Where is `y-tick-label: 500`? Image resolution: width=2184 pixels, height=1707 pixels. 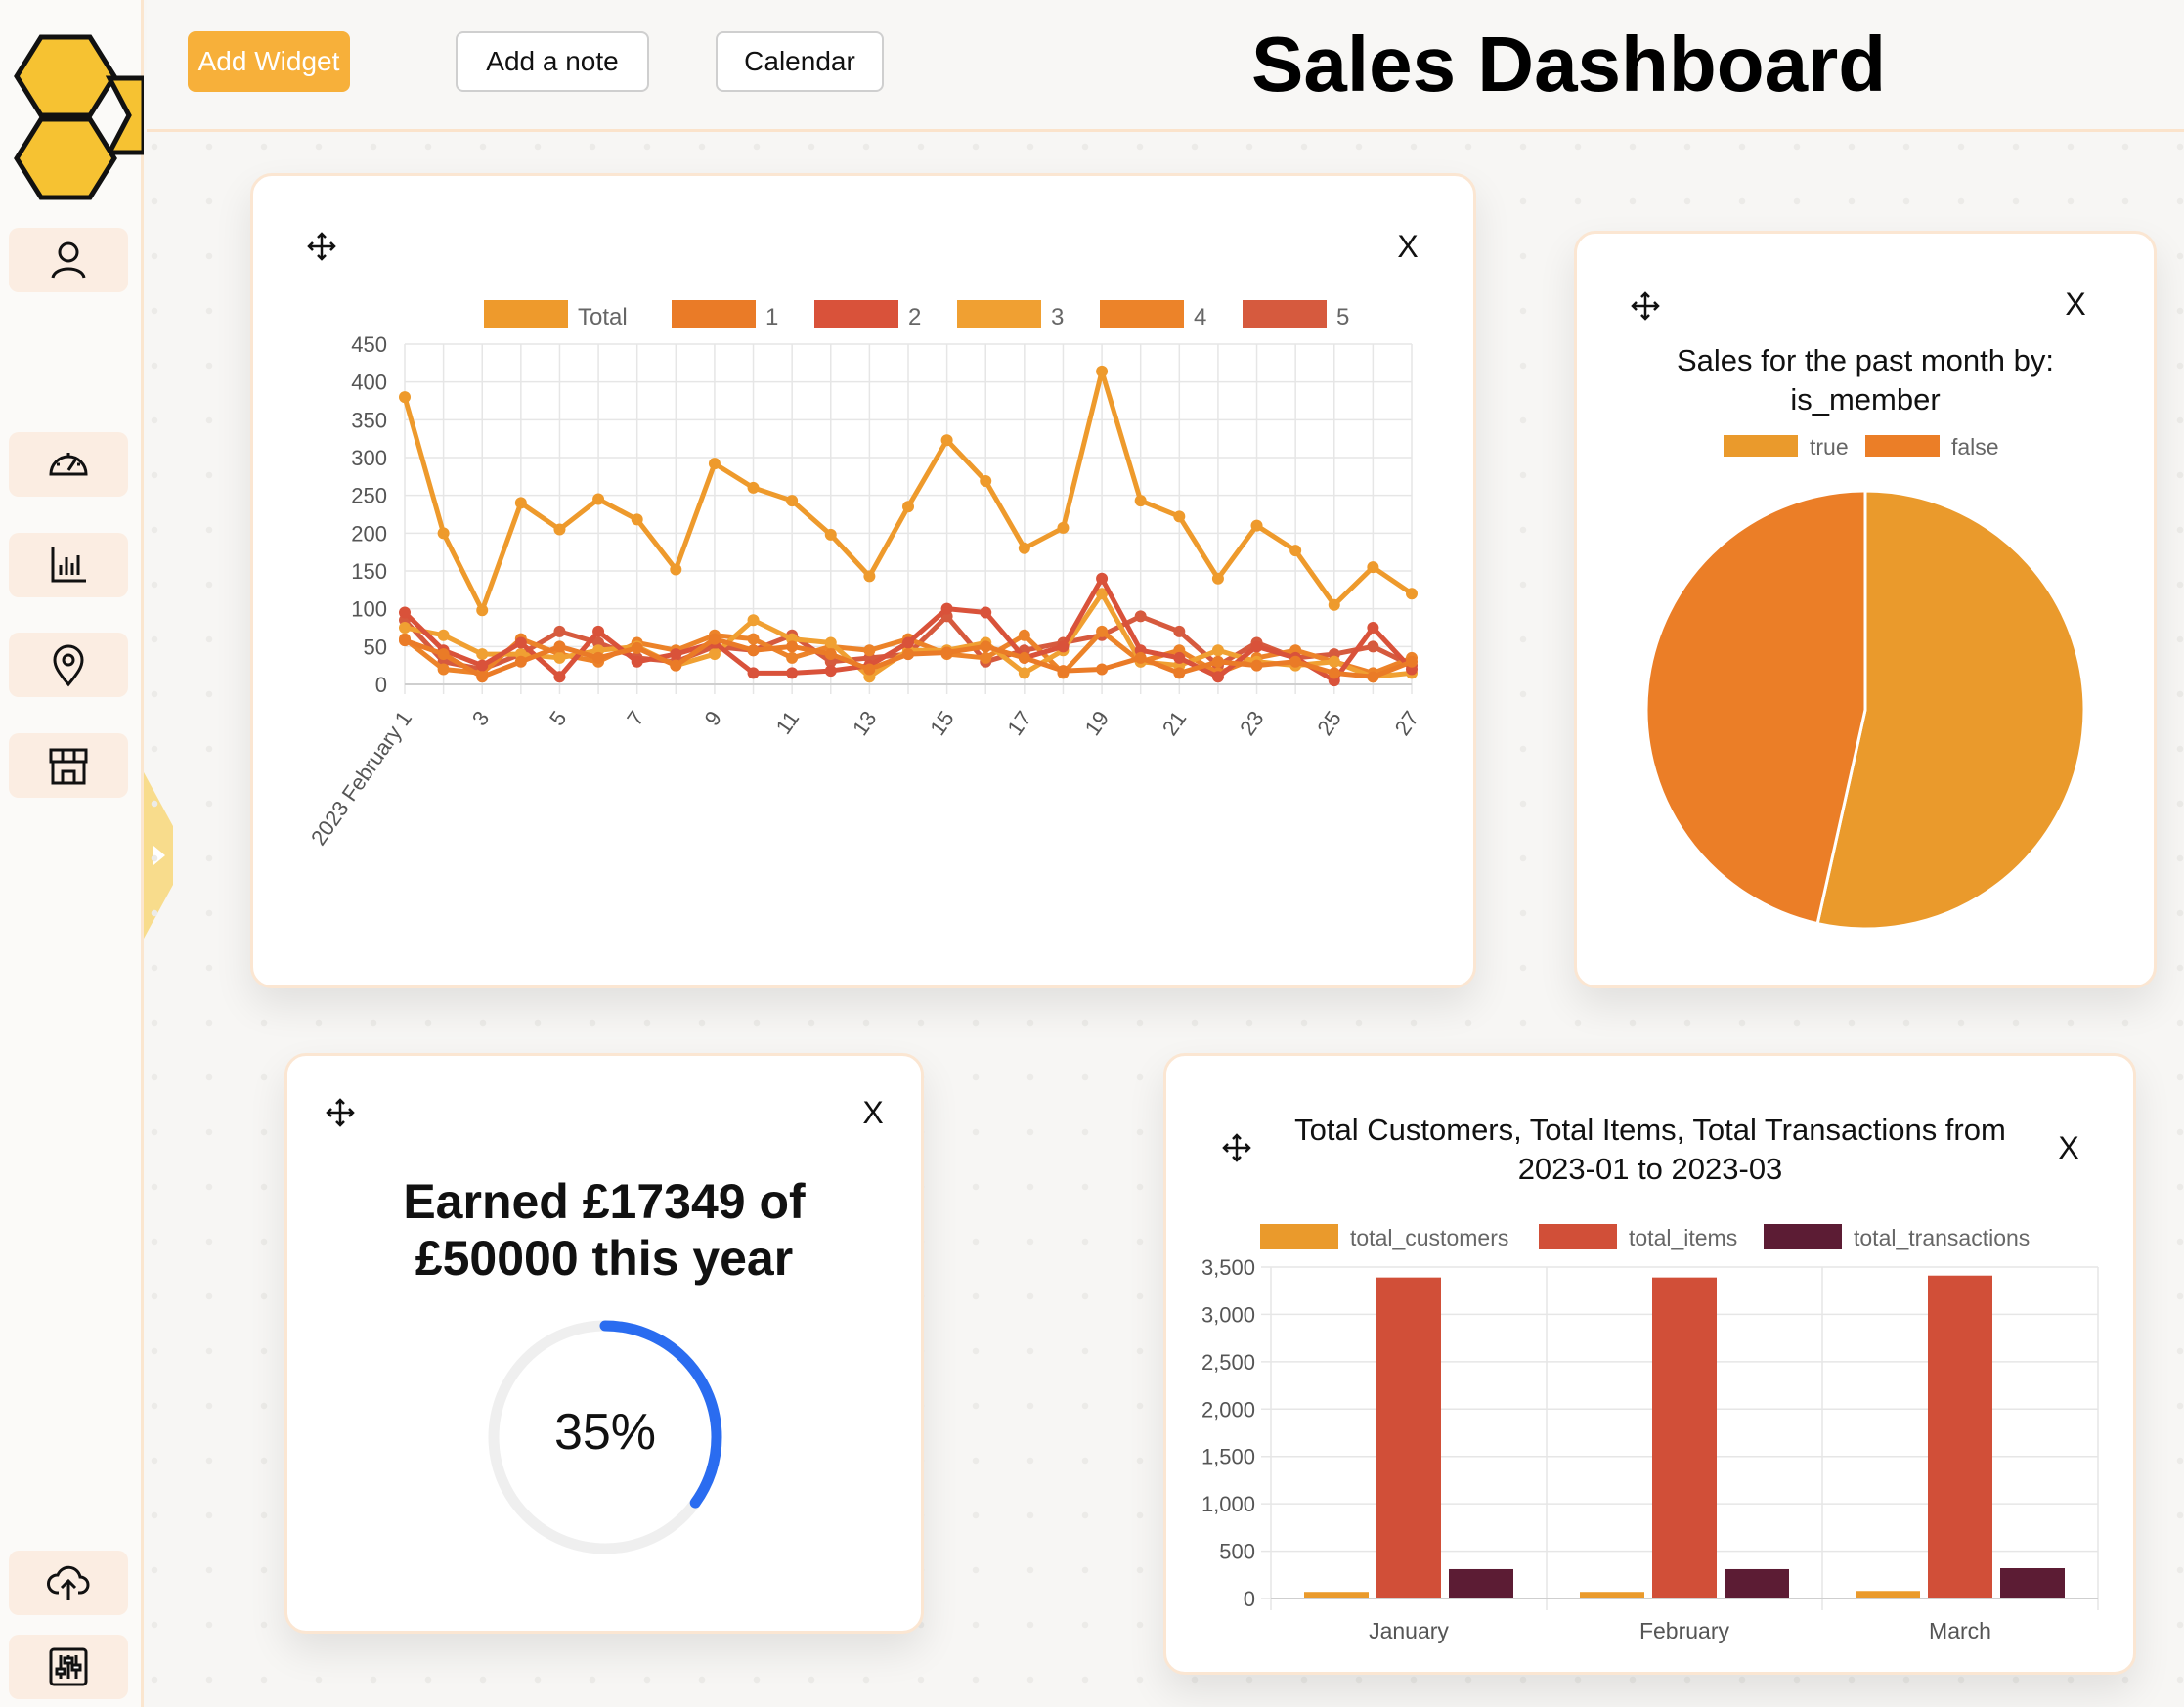
y-tick-label: 500 is located at coordinates (1237, 1552).